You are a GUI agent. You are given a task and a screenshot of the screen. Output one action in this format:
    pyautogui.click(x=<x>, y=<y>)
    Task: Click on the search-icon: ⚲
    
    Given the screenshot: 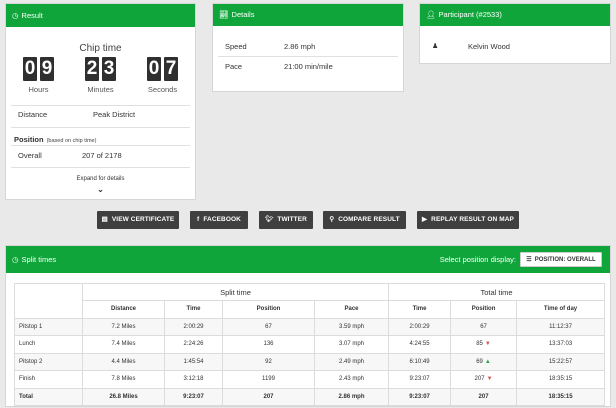 What is the action you would take?
    pyautogui.click(x=332, y=219)
    